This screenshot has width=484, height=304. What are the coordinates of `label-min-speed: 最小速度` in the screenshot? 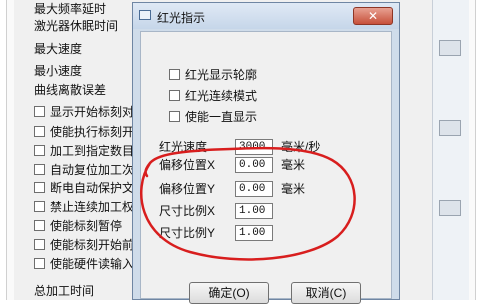 It's located at (58, 71).